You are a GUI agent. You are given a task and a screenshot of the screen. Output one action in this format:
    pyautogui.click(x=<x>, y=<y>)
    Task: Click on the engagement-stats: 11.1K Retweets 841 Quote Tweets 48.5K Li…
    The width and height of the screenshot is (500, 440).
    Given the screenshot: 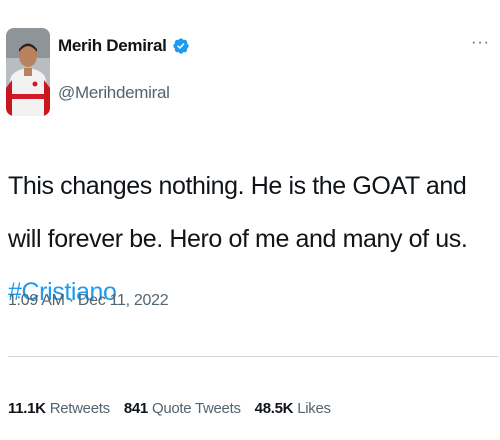 What is the action you would take?
    pyautogui.click(x=176, y=408)
    